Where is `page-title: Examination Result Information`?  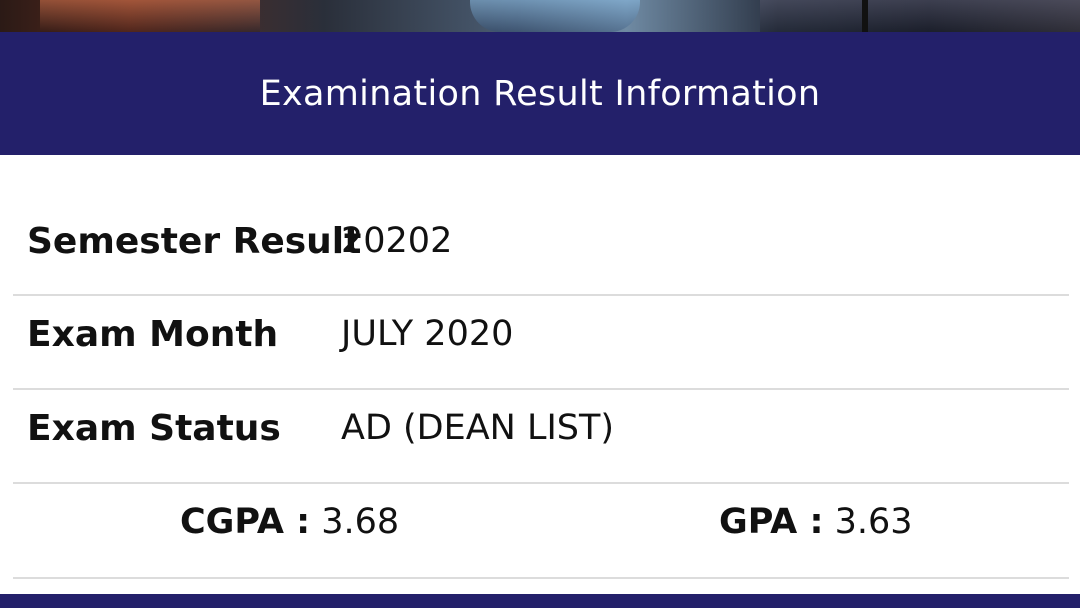 page-title: Examination Result Information is located at coordinates (540, 93).